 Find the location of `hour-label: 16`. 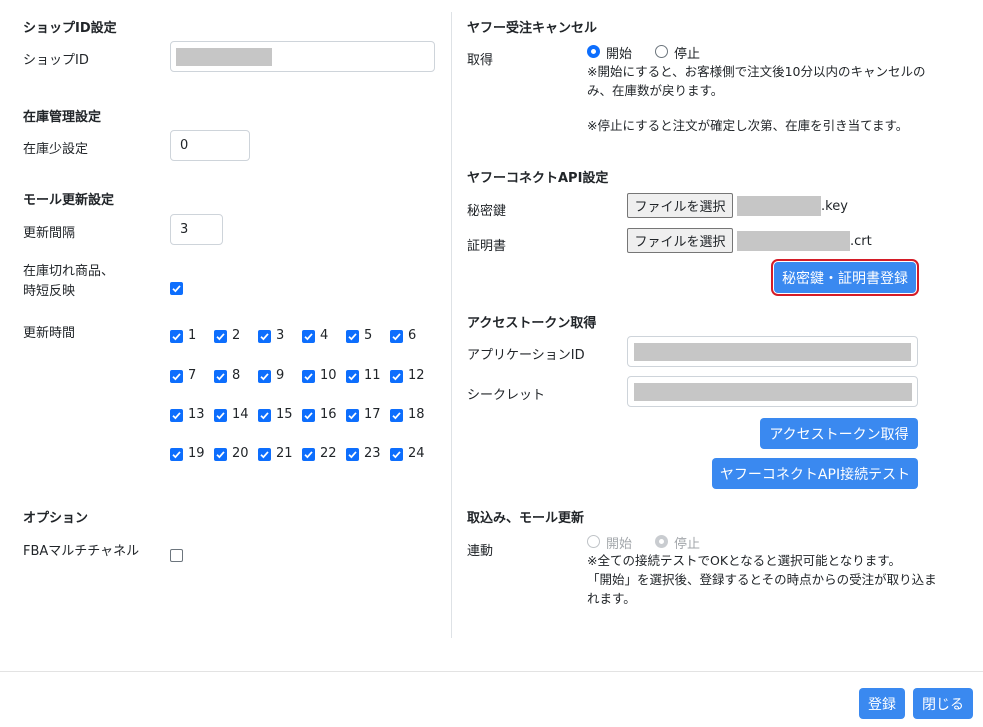

hour-label: 16 is located at coordinates (328, 414).